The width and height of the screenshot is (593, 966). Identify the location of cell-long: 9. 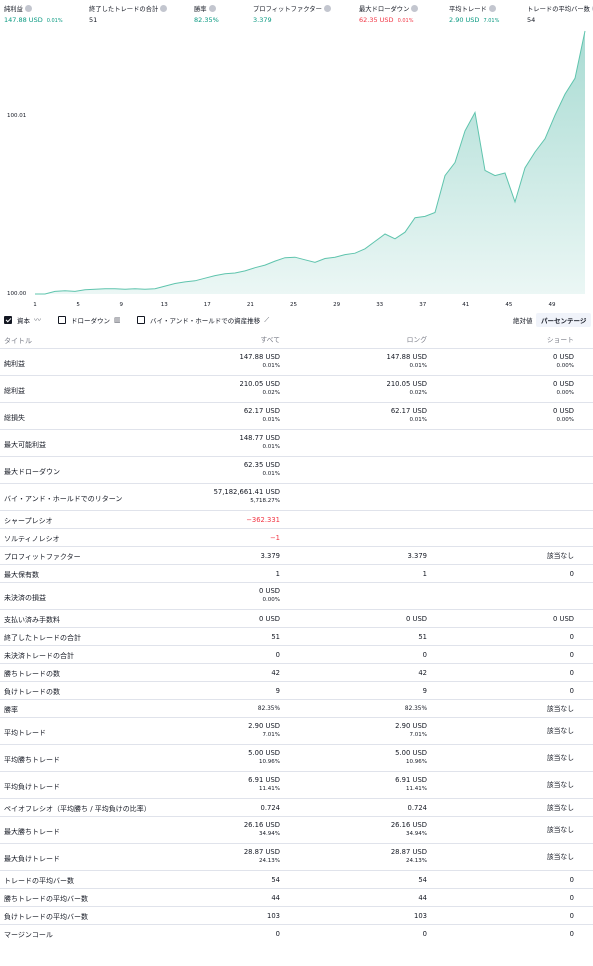
(425, 691).